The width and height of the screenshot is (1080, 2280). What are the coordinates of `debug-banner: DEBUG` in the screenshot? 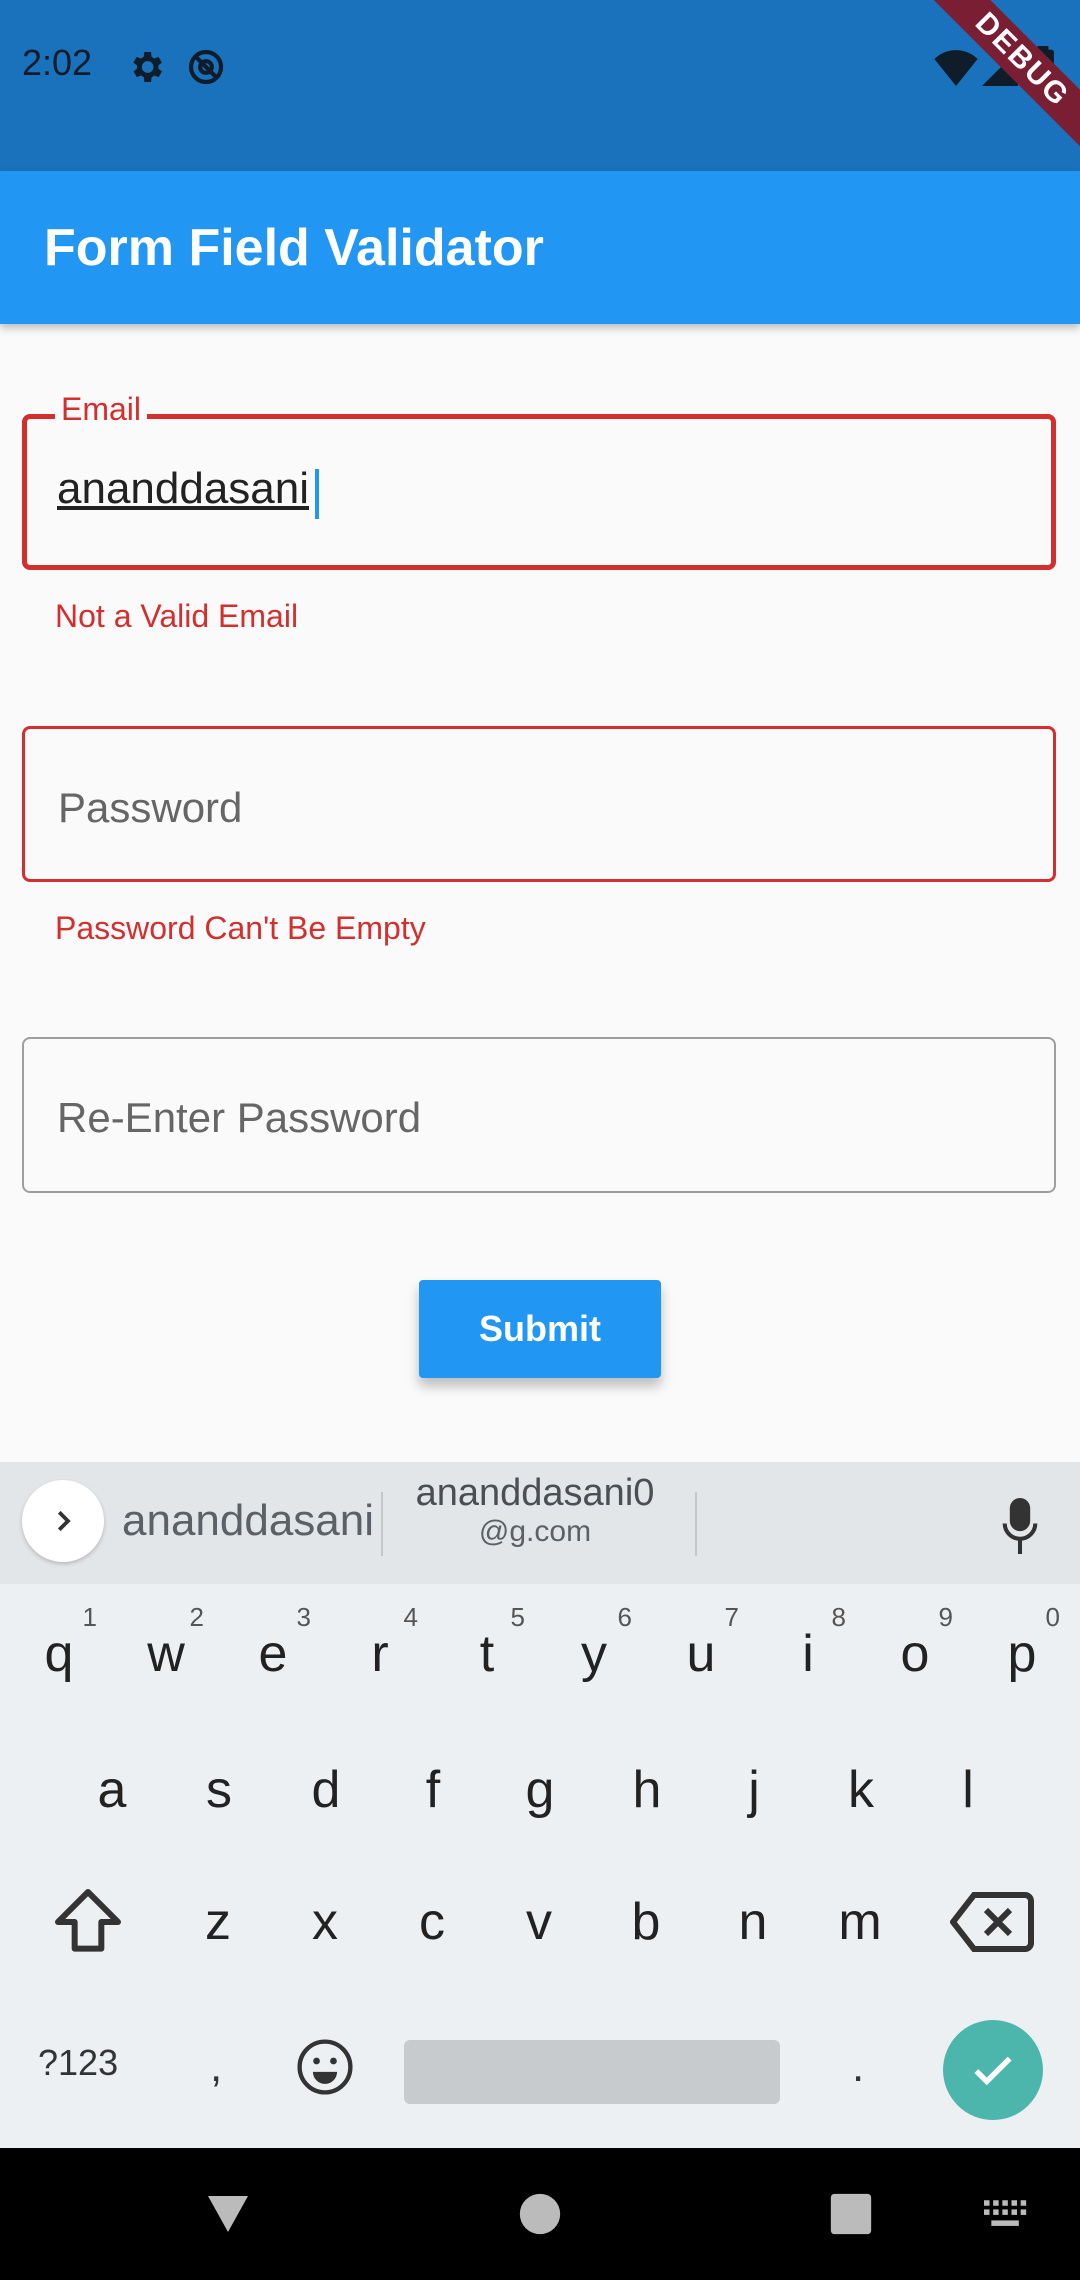 It's located at (1000, 80).